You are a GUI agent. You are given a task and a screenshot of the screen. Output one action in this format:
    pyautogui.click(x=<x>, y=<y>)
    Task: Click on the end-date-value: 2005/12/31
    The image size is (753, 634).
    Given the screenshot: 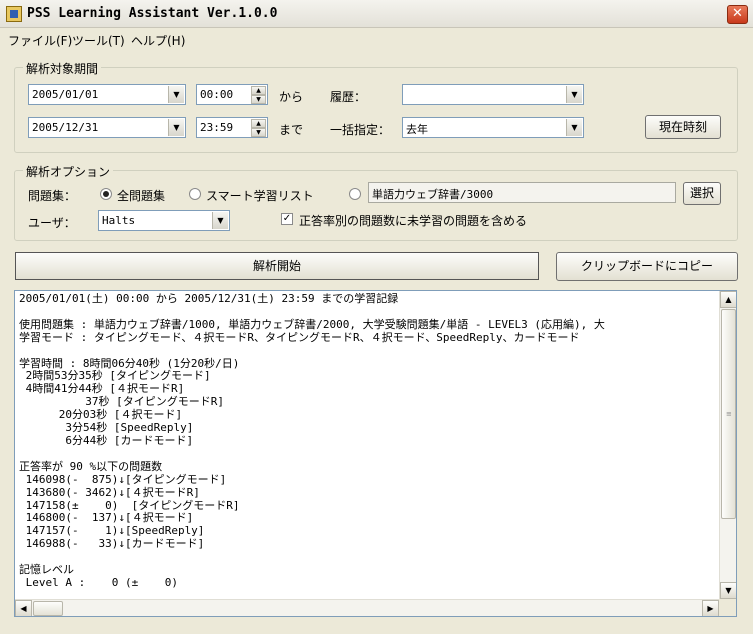 What is the action you would take?
    pyautogui.click(x=65, y=127)
    